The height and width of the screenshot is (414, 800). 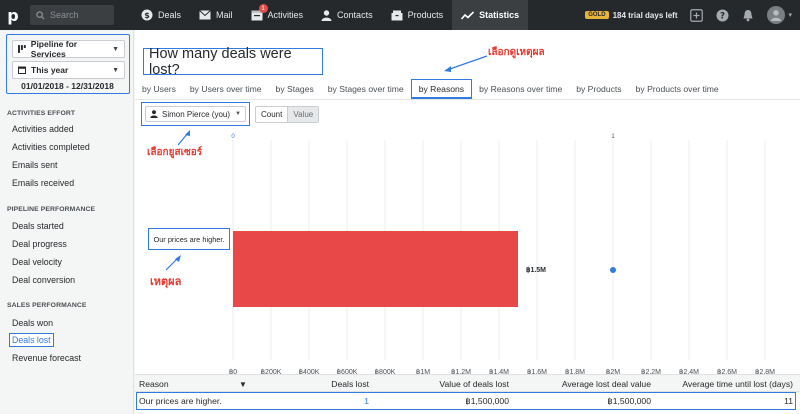 I want to click on search-icon, so click(x=40, y=15).